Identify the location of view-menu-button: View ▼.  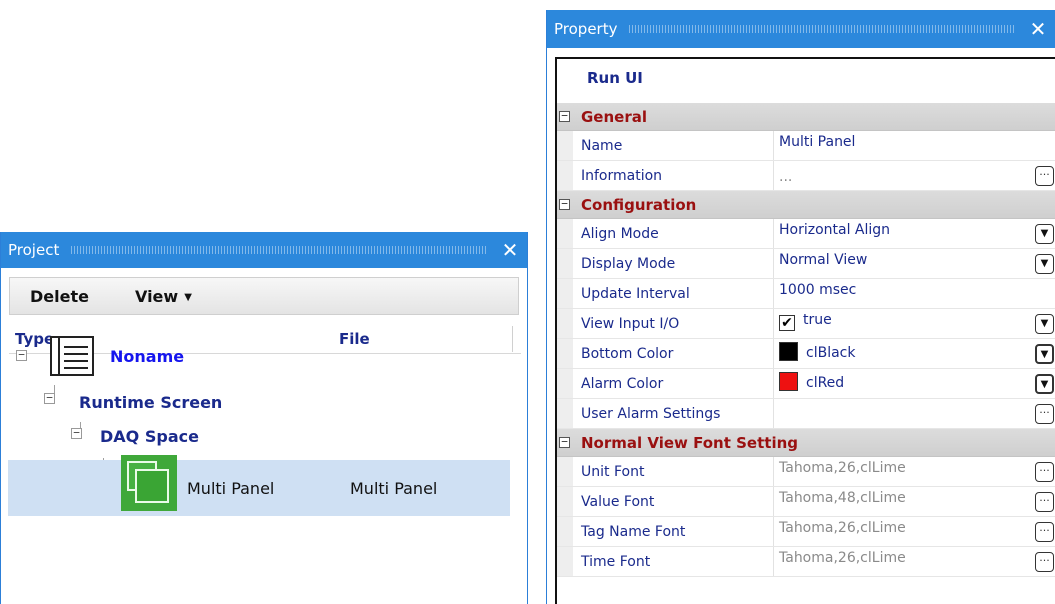
(140, 296).